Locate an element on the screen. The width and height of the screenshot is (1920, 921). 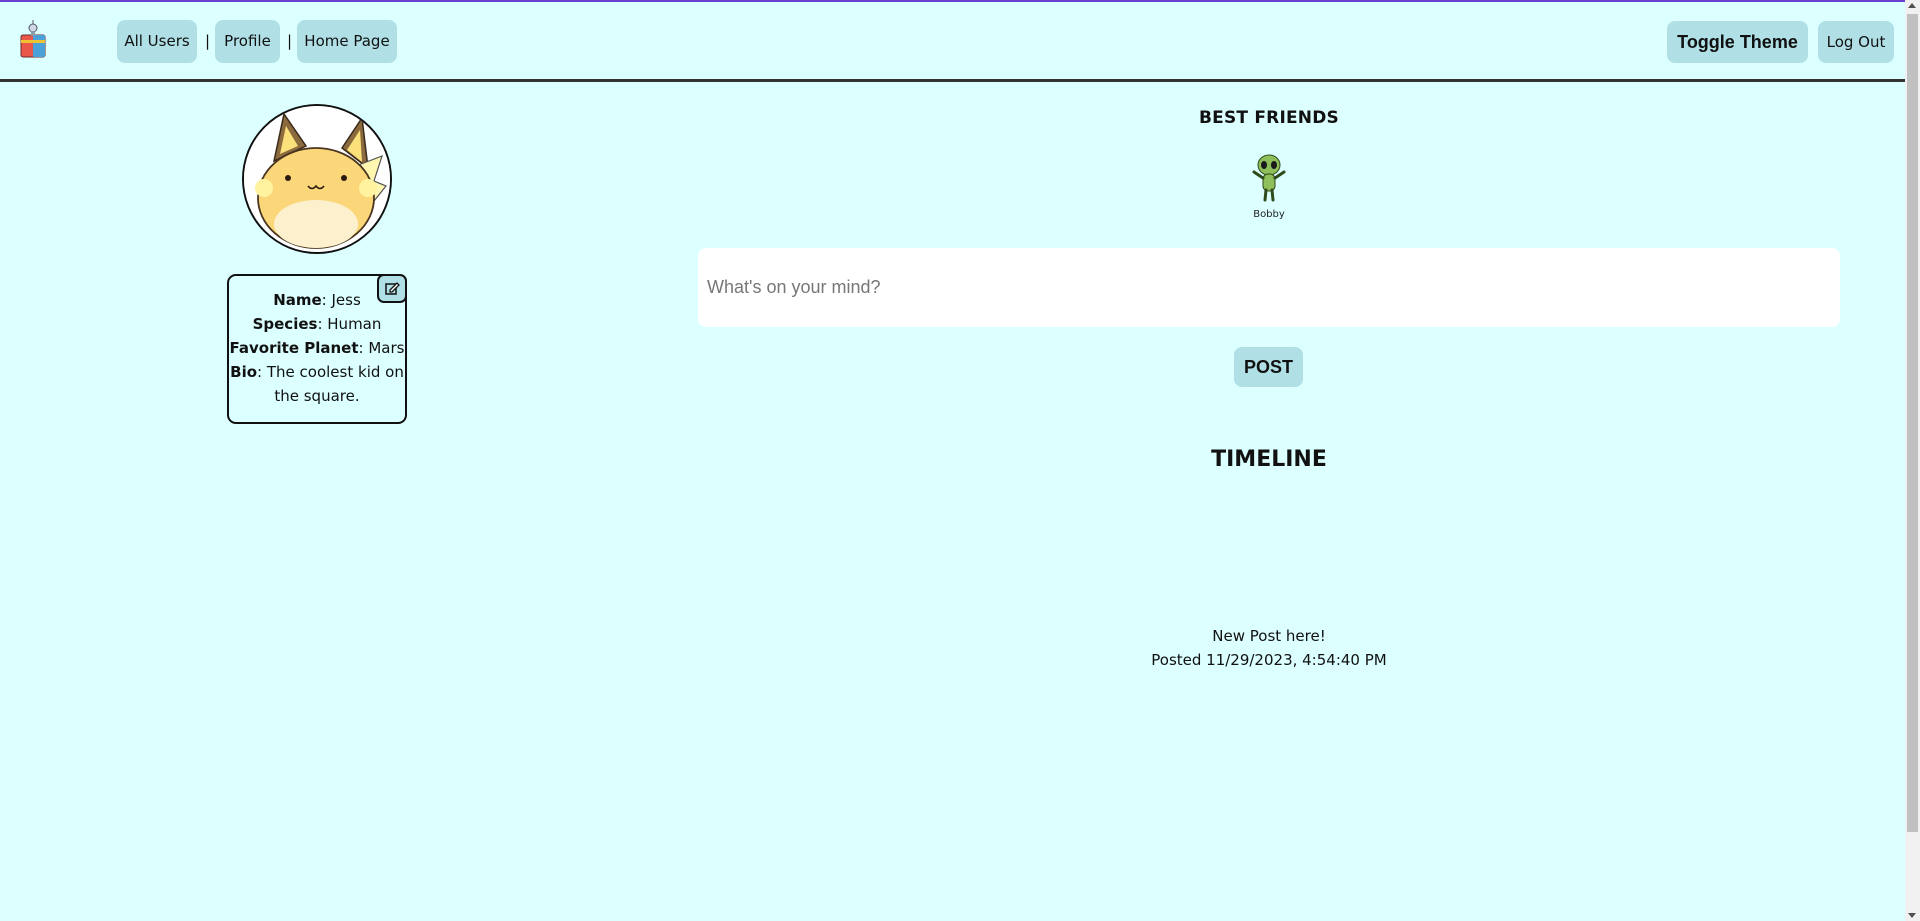
profile-species-row: Species: Human is located at coordinates (317, 324).